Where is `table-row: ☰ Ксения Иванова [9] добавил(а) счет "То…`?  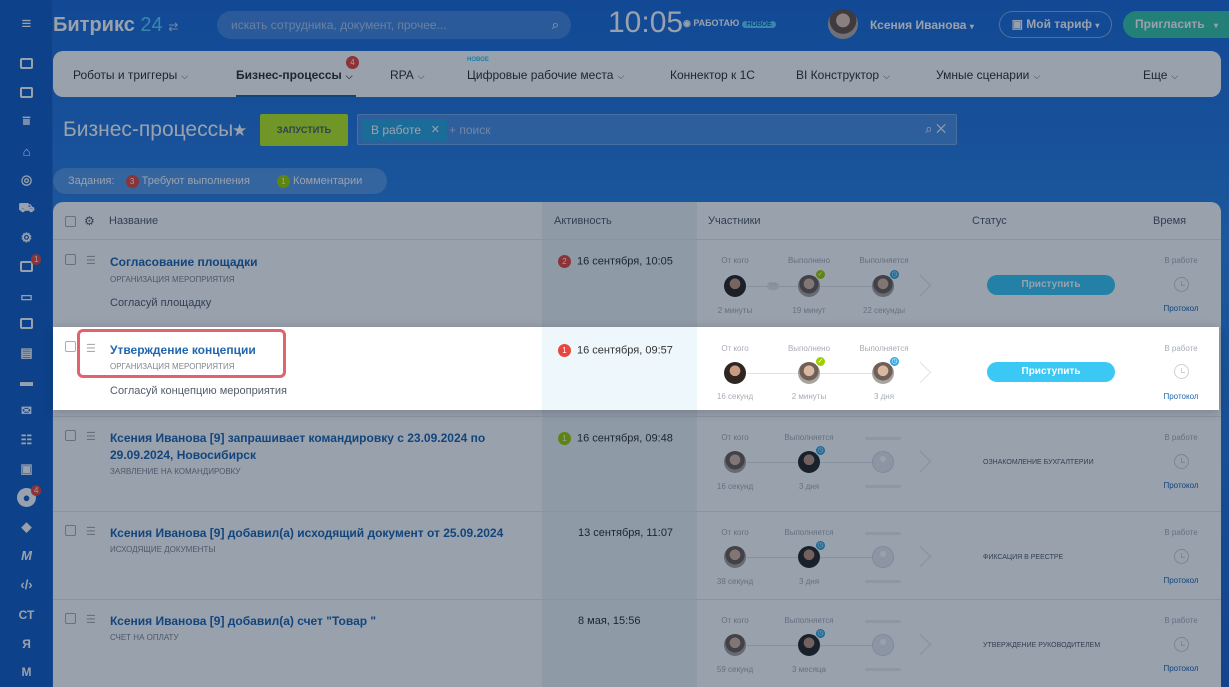 table-row: ☰ Ксения Иванова [9] добавил(а) счет "То… is located at coordinates (637, 643).